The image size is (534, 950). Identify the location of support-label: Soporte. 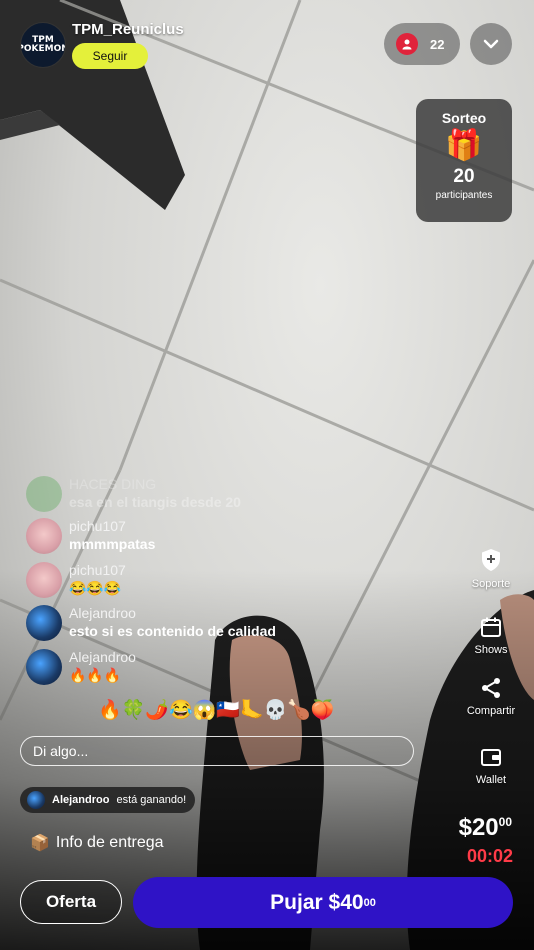
(491, 584).